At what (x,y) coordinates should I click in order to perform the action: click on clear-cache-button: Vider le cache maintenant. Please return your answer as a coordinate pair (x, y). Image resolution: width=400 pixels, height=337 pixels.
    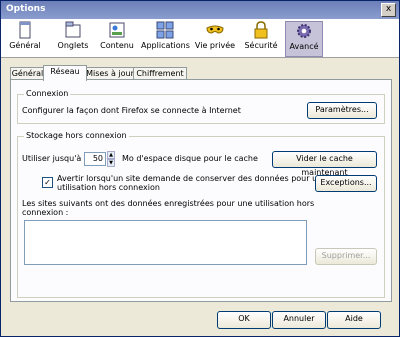
    Looking at the image, I should click on (324, 164).